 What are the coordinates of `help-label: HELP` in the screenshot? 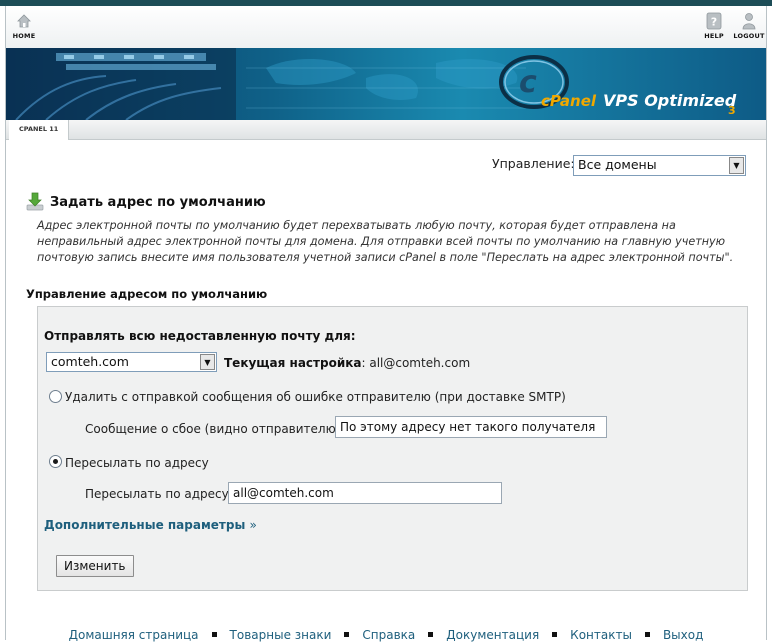 It's located at (714, 36).